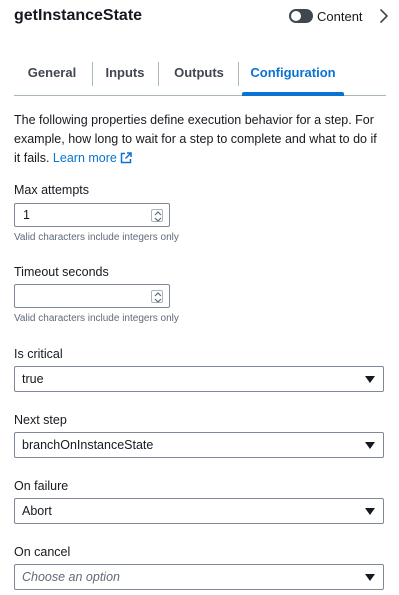  I want to click on next-step-select: branchOnInstanceState, so click(199, 445).